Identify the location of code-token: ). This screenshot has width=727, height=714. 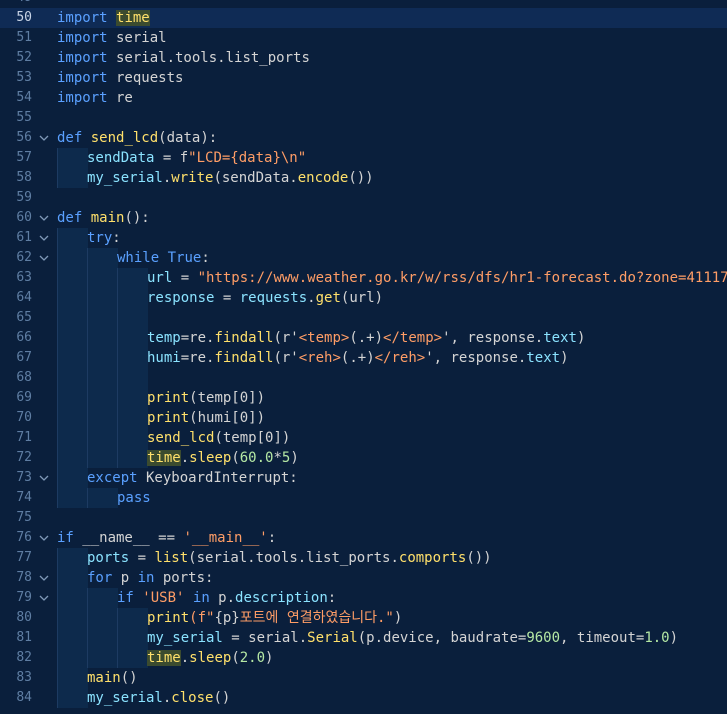
(269, 658).